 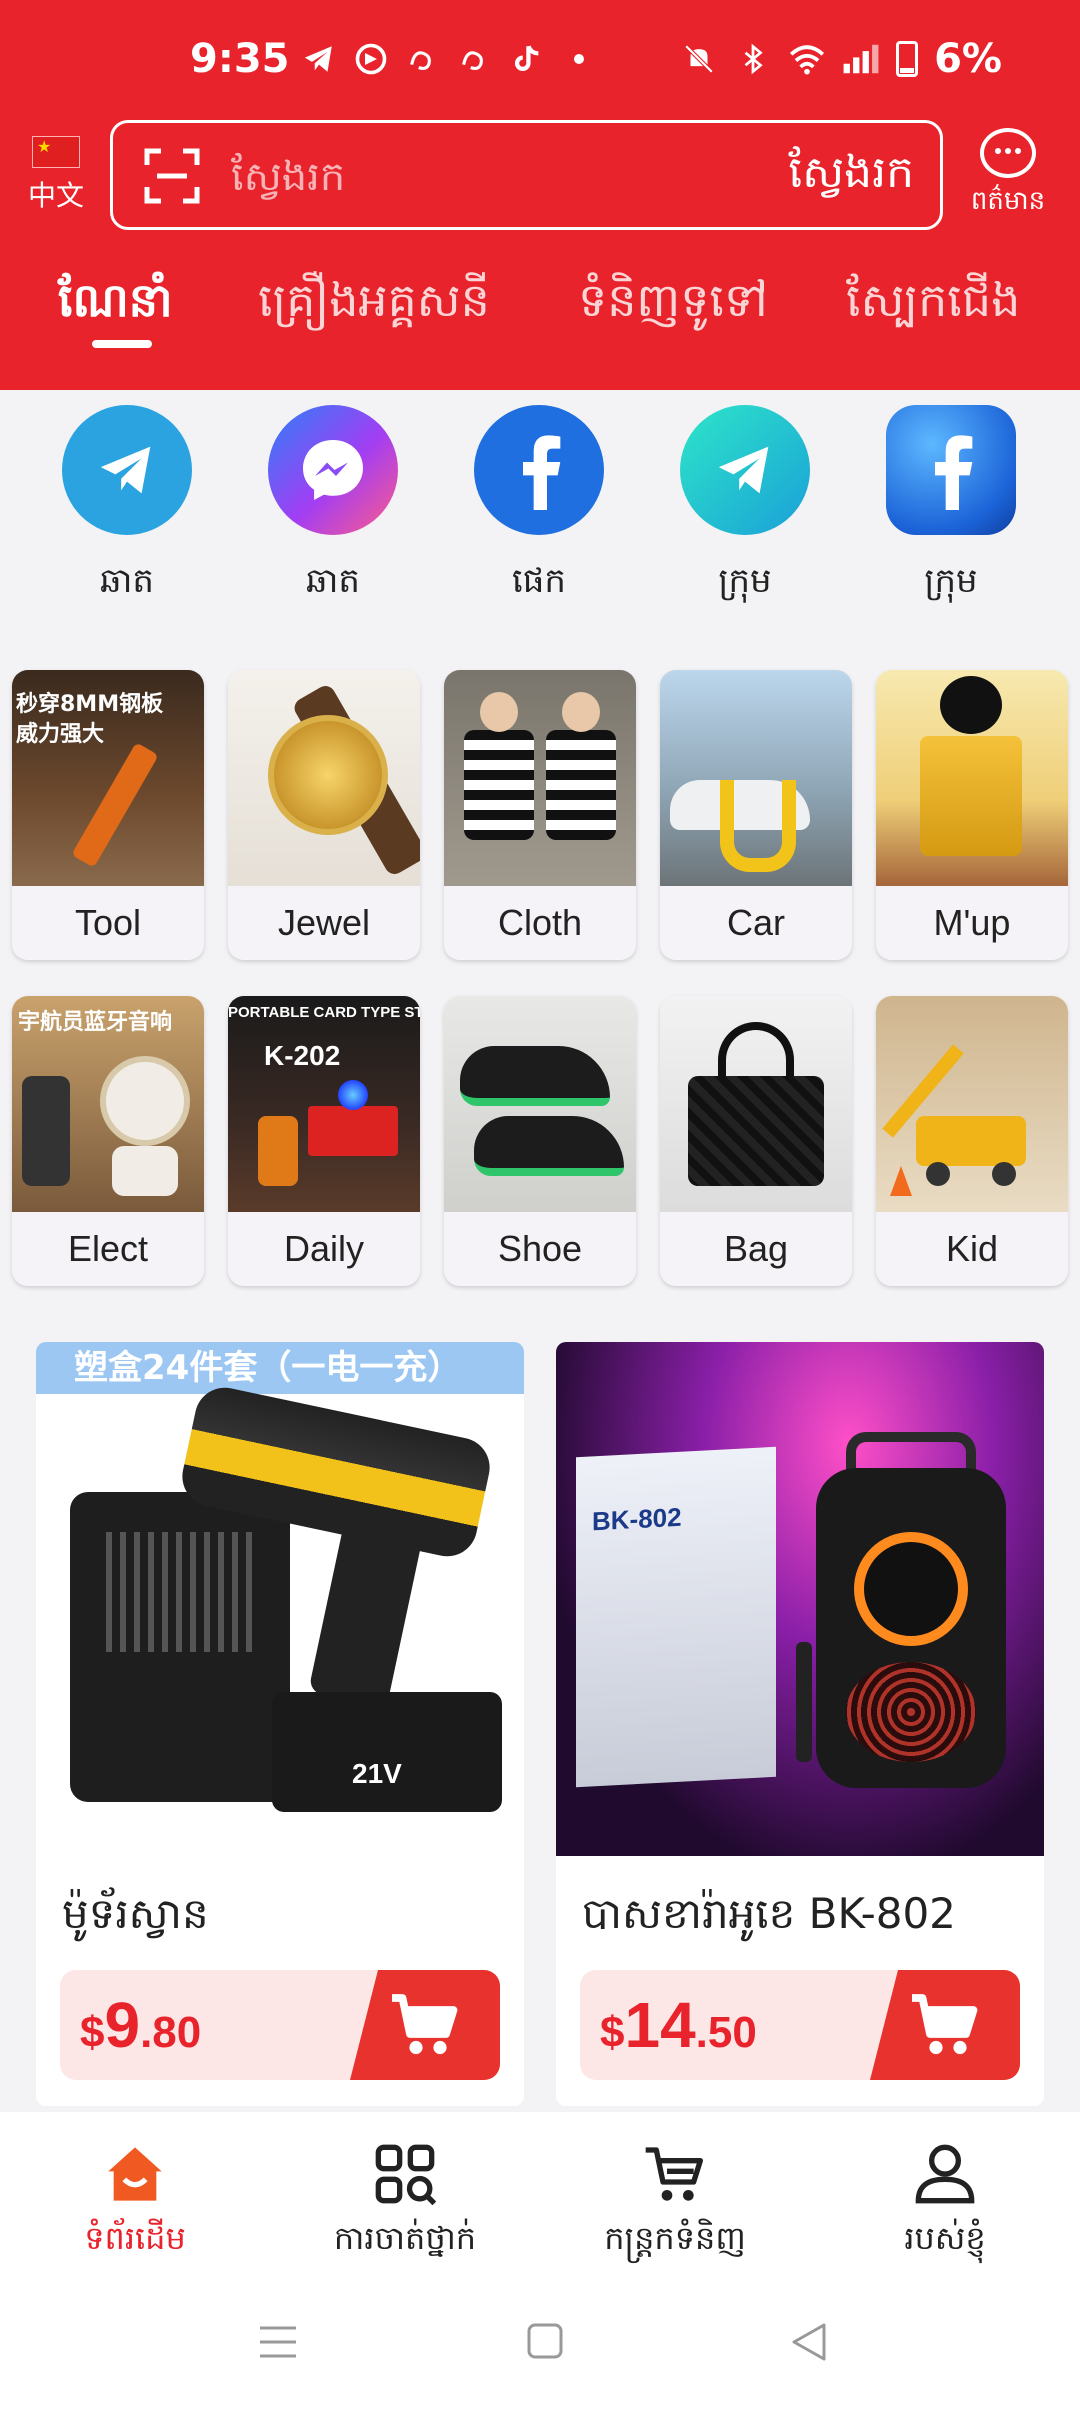 I want to click on category-shoe: Shoe, so click(x=540, y=1141).